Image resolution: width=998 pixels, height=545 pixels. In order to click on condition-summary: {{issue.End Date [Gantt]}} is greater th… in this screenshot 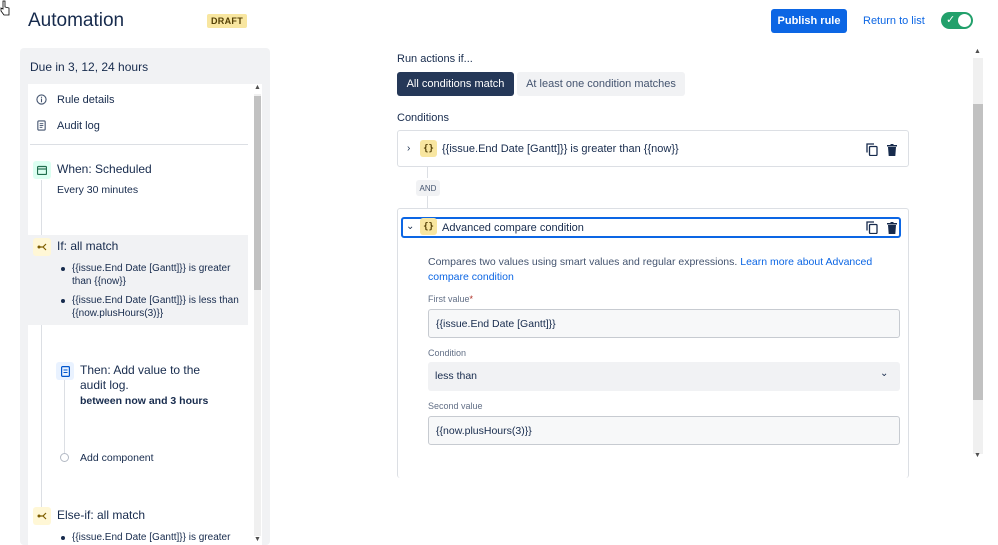, I will do `click(560, 149)`.